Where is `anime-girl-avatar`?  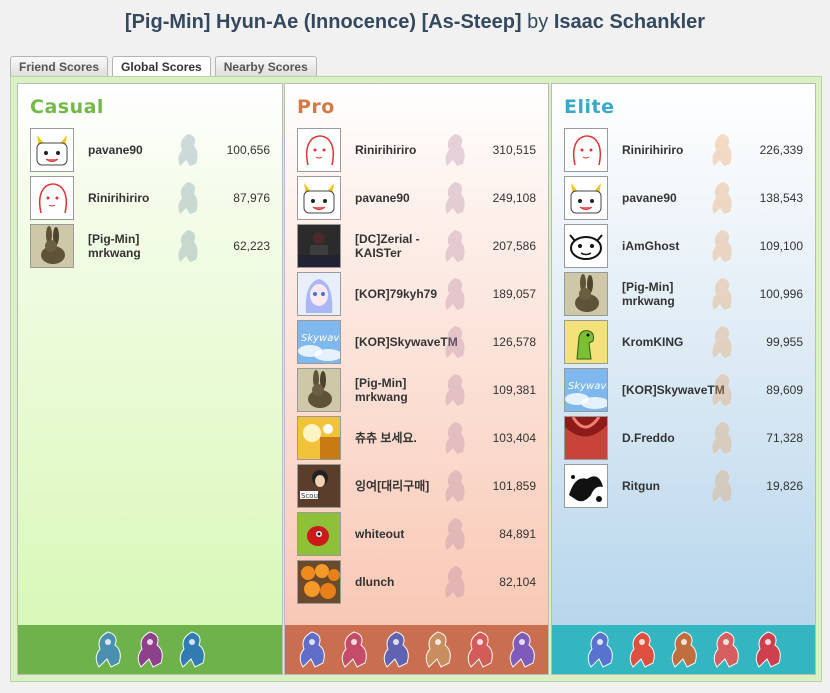
anime-girl-avatar is located at coordinates (319, 294).